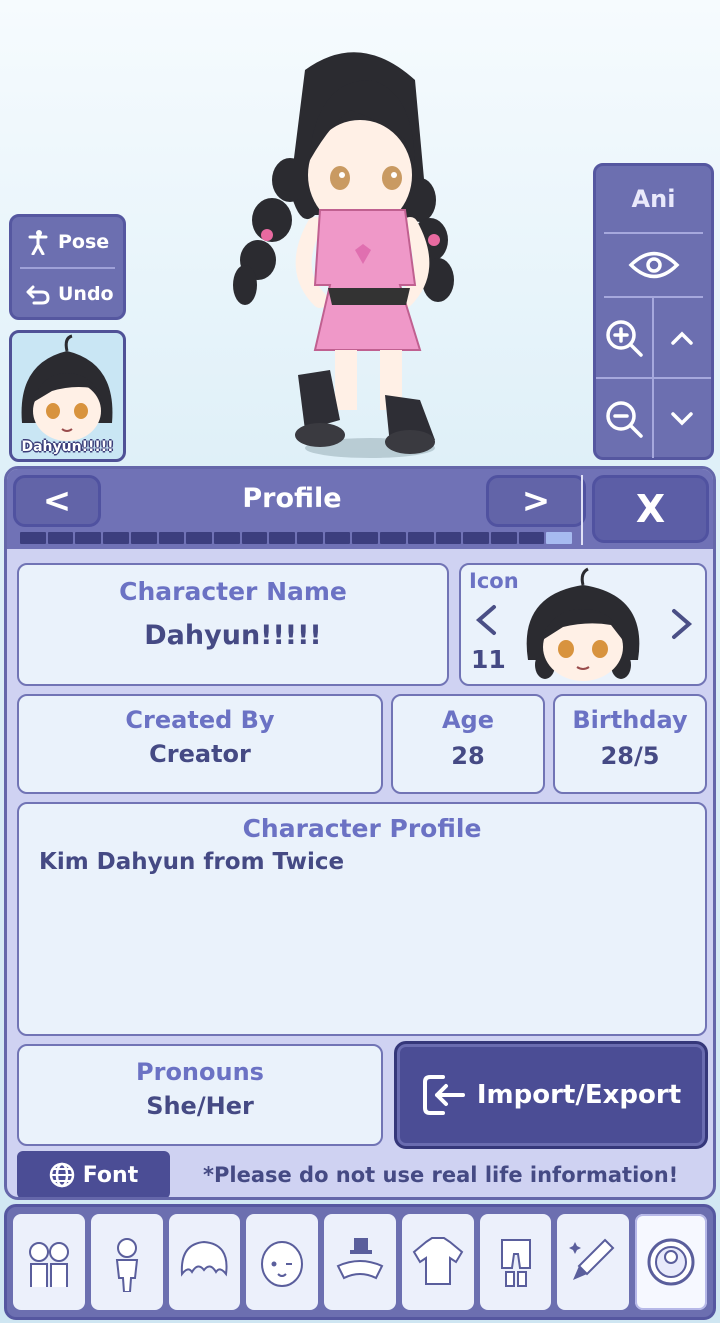  I want to click on import-export-label: Import/Export, so click(579, 1095).